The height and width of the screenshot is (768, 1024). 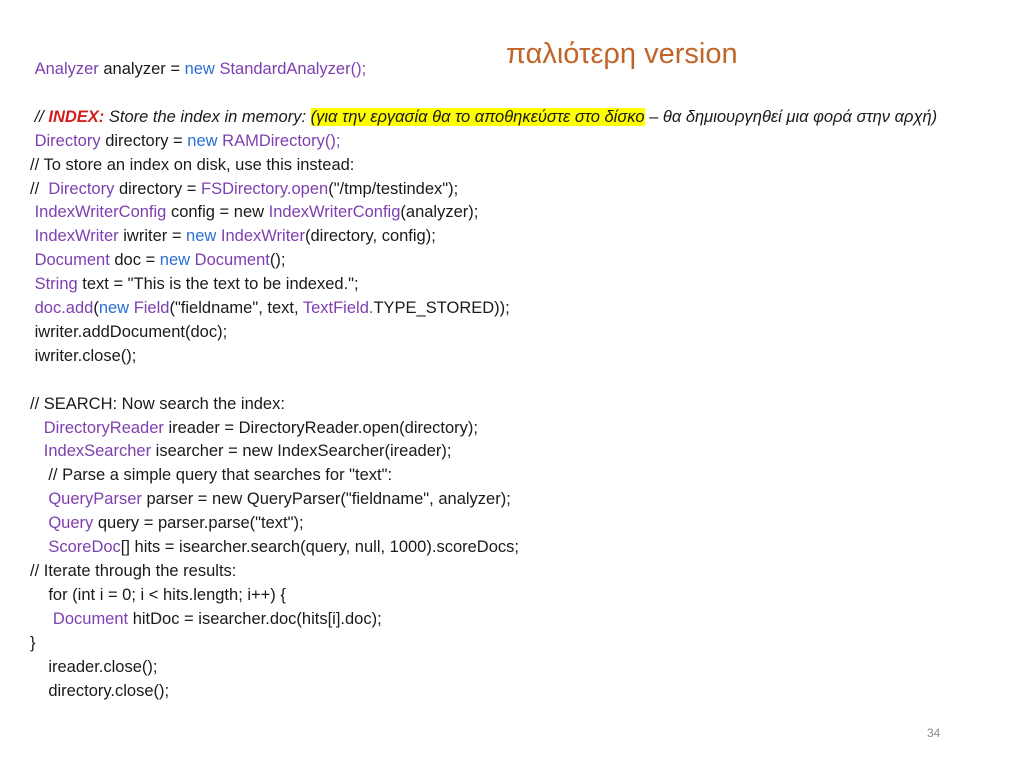 What do you see at coordinates (515, 572) in the screenshot?
I see `code-line: // Iterate through the results:` at bounding box center [515, 572].